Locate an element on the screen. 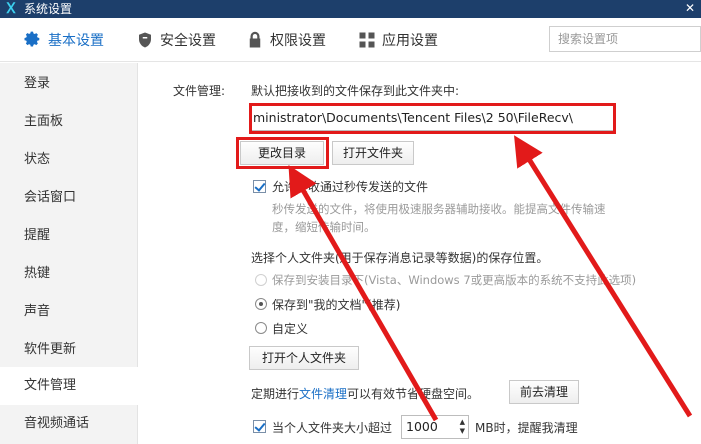 Image resolution: width=701 pixels, height=444 pixels. file-cleanup-link: 文件清理 is located at coordinates (323, 393).